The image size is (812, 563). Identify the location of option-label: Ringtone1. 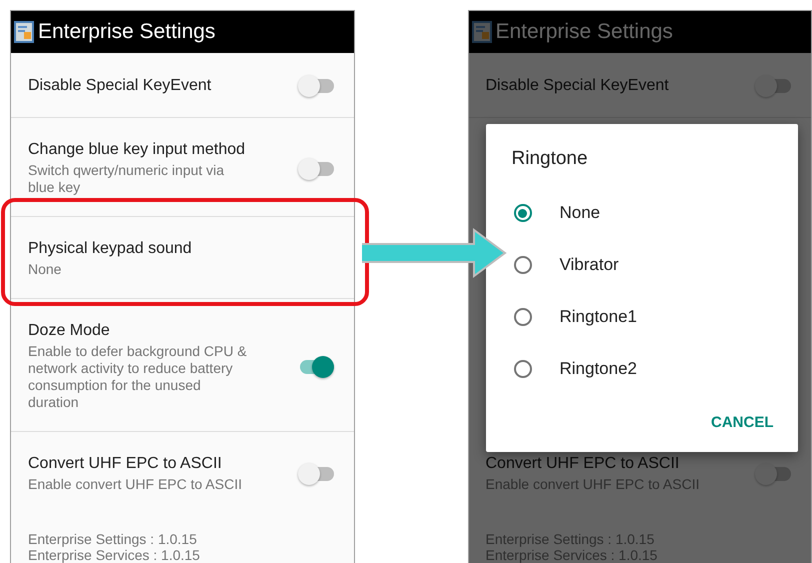
(599, 317).